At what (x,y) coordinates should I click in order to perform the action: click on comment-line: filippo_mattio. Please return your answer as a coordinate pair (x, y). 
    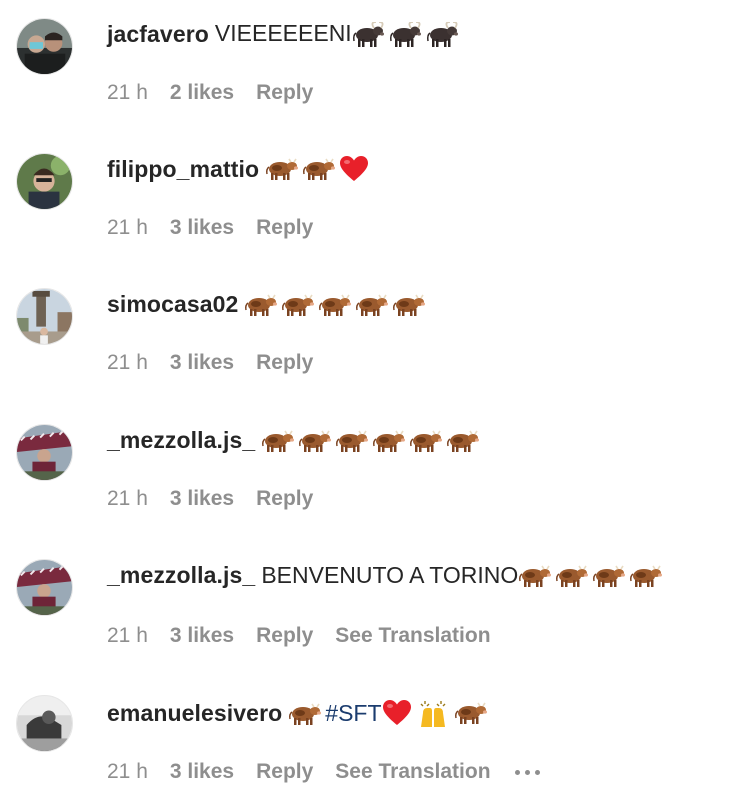
    Looking at the image, I should click on (239, 169).